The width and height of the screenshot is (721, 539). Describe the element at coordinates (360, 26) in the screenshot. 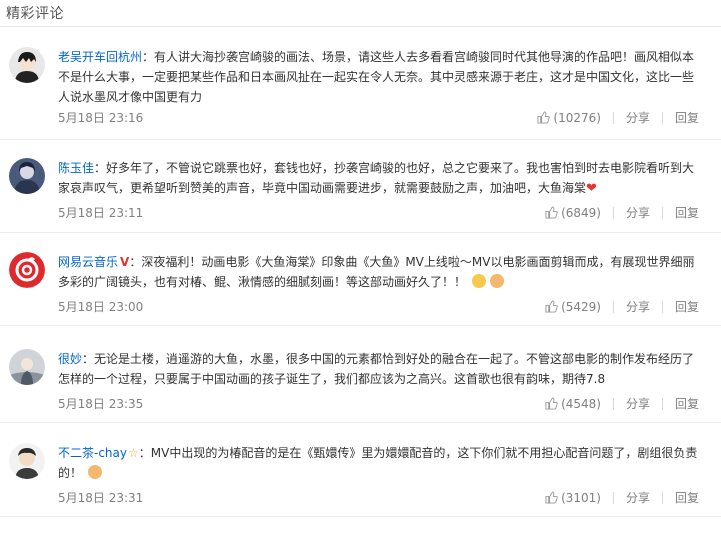

I see `section-divider` at that location.